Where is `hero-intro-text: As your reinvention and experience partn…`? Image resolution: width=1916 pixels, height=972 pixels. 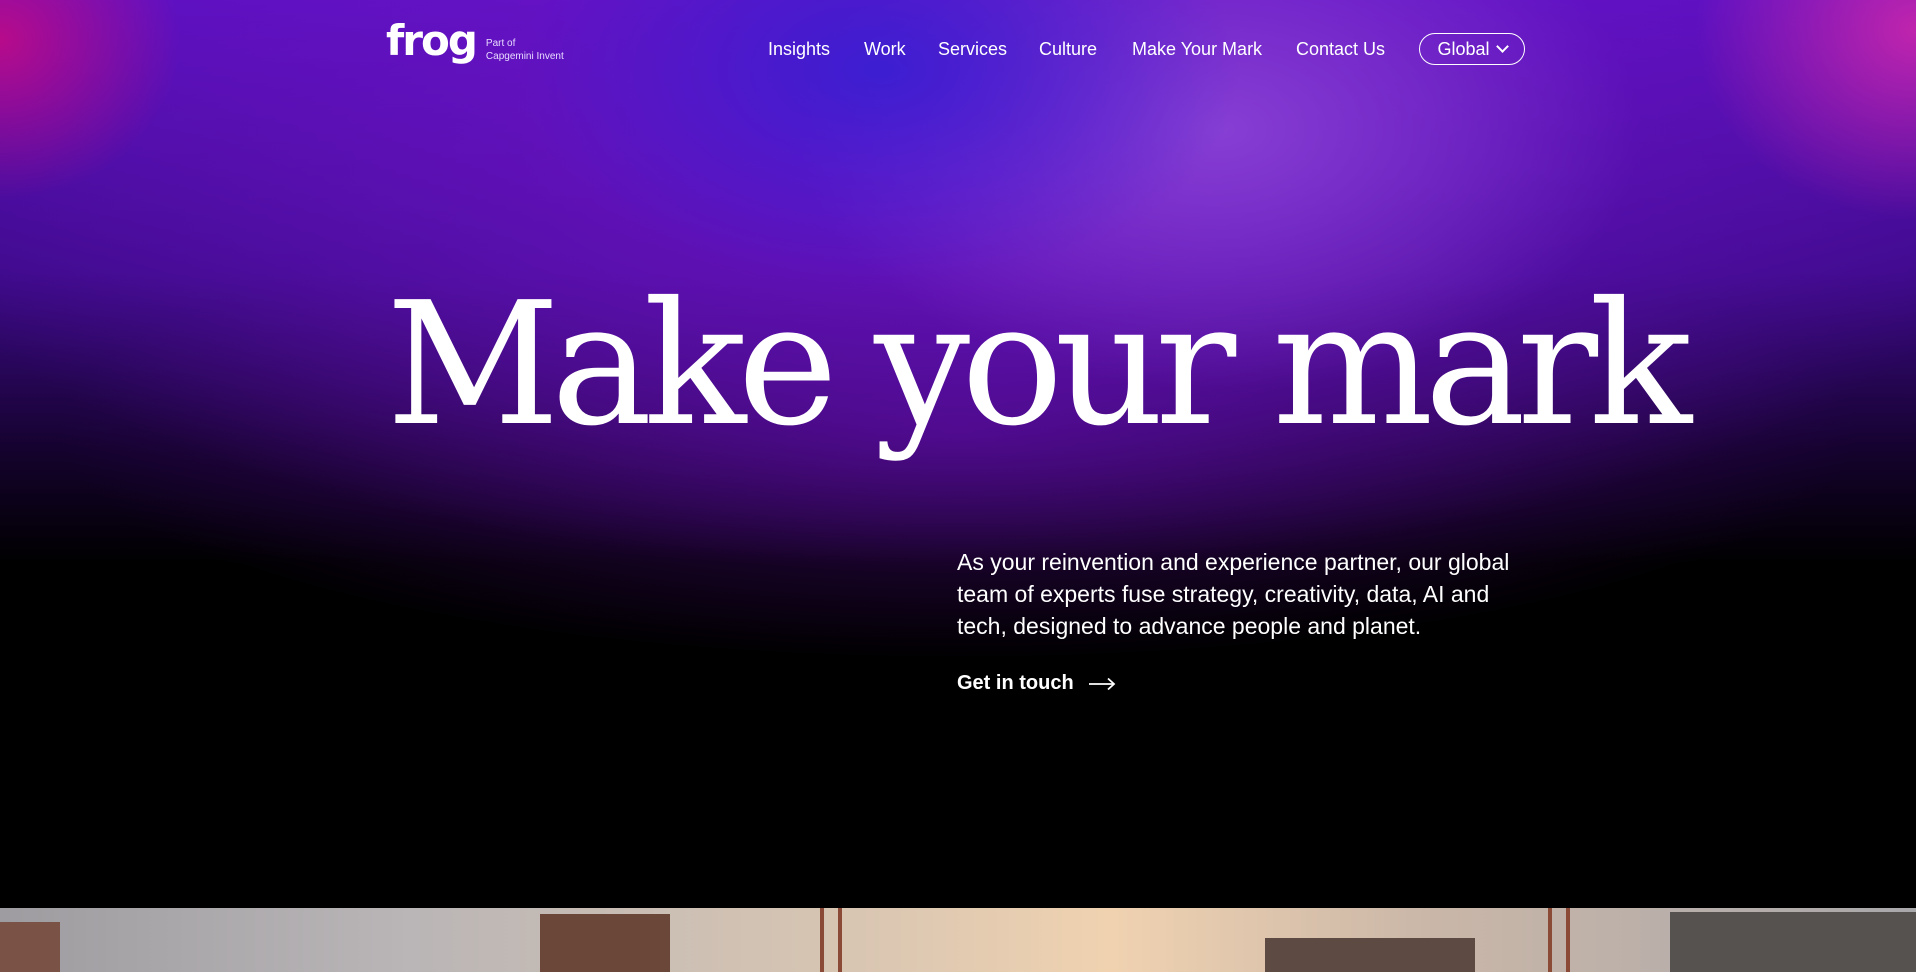 hero-intro-text: As your reinvention and experience partn… is located at coordinates (1233, 594).